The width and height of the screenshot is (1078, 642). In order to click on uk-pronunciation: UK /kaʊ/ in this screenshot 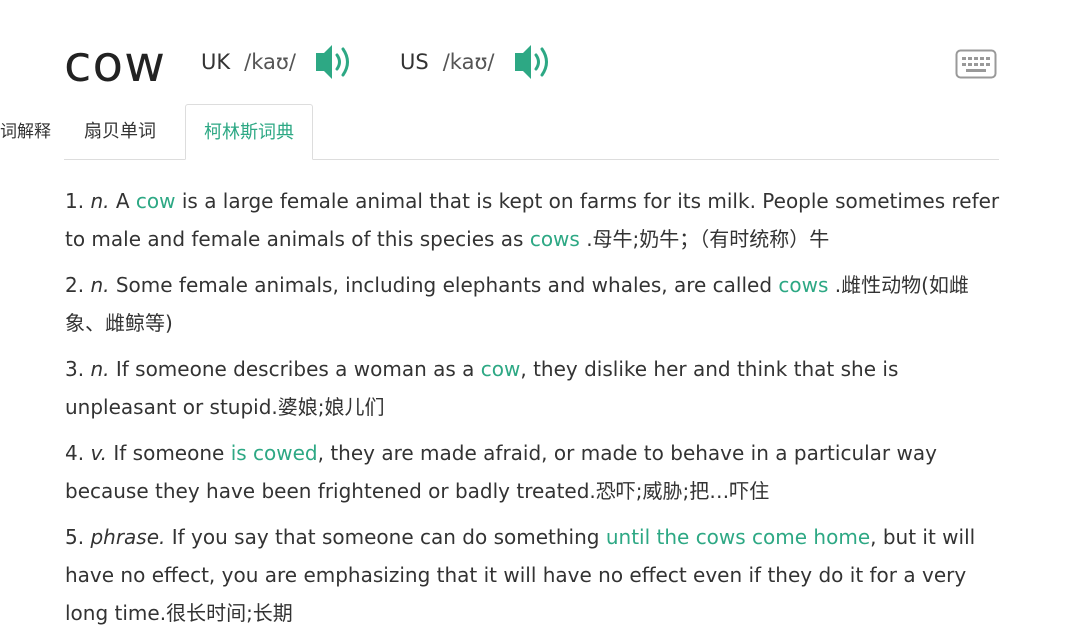, I will do `click(278, 62)`.